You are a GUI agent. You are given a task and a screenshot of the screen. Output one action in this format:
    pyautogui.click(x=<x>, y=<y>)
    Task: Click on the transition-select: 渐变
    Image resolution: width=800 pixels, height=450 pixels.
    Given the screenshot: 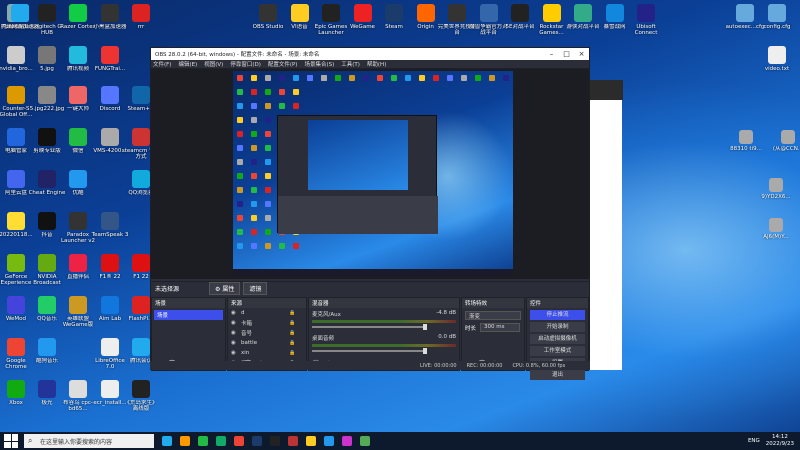 What is the action you would take?
    pyautogui.click(x=493, y=315)
    